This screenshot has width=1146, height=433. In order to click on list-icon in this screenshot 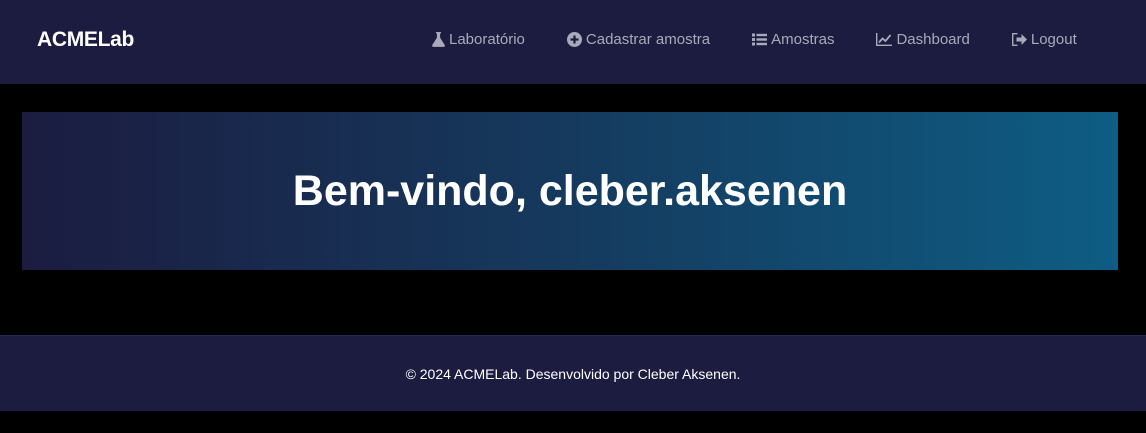, I will do `click(760, 39)`.